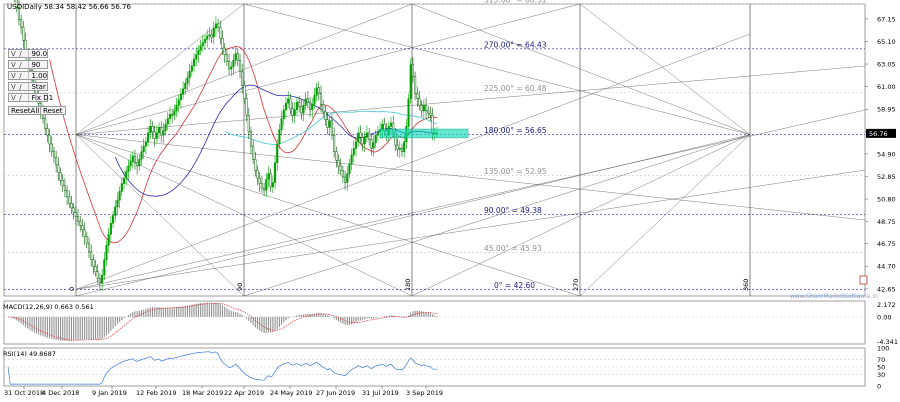  What do you see at coordinates (25, 110) in the screenshot?
I see `reset-all-button: ResetAll` at bounding box center [25, 110].